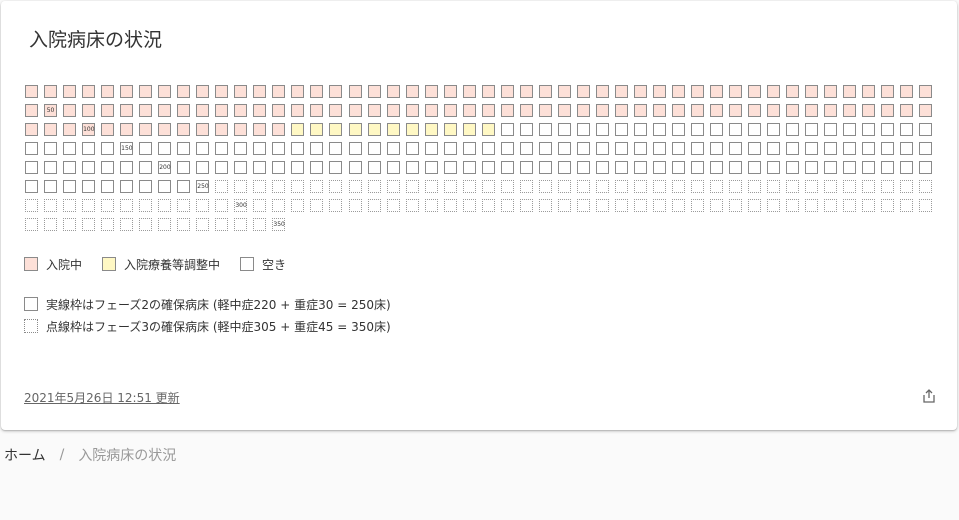 The height and width of the screenshot is (520, 959). What do you see at coordinates (247, 264) in the screenshot?
I see `legend-swatch-vacant` at bounding box center [247, 264].